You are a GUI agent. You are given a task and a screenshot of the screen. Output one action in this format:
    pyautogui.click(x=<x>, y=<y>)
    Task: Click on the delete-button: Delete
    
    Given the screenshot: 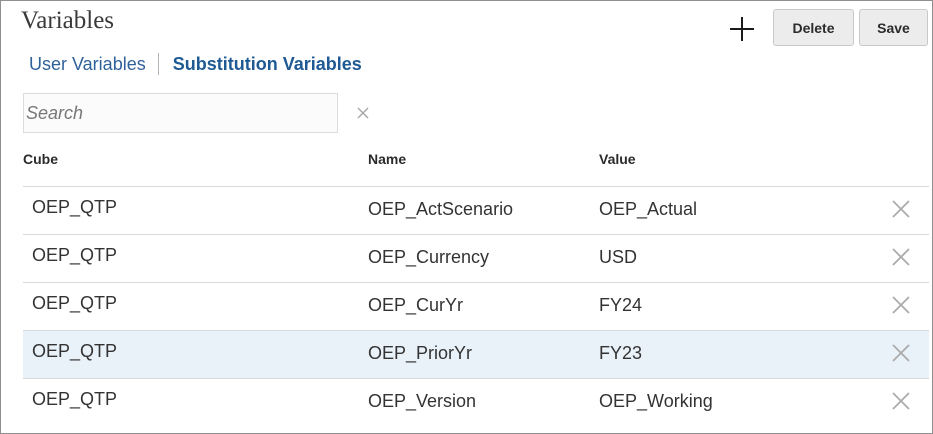 What is the action you would take?
    pyautogui.click(x=813, y=27)
    